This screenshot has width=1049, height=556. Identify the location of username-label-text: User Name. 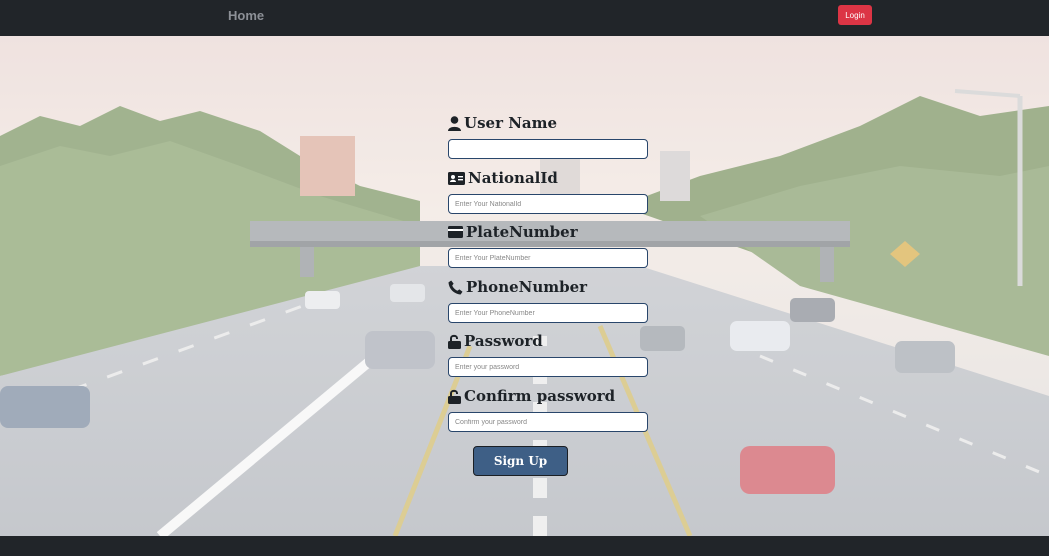
(511, 123).